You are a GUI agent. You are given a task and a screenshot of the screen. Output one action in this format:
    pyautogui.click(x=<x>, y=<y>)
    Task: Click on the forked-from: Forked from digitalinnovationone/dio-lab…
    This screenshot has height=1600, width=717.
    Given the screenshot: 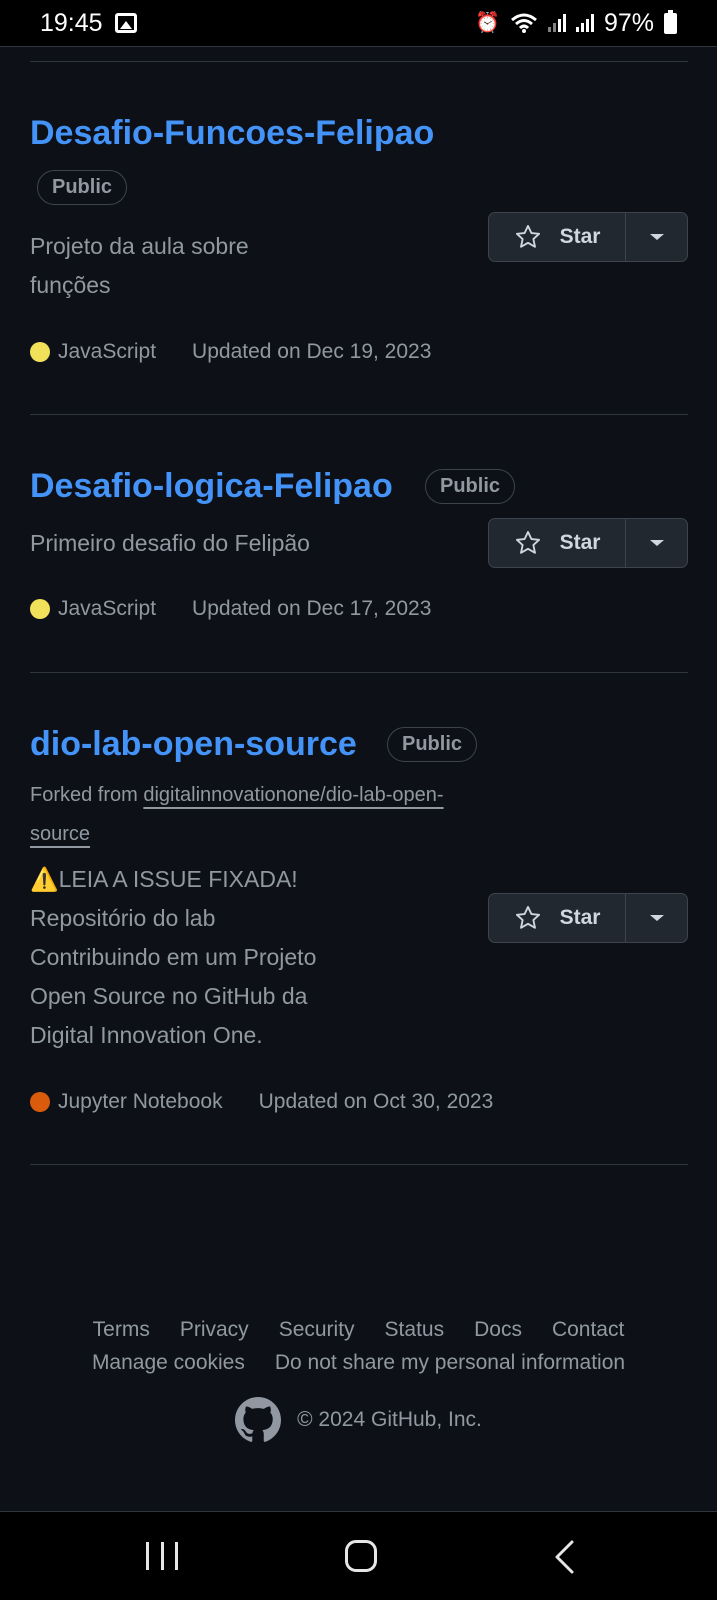 What is the action you would take?
    pyautogui.click(x=237, y=814)
    